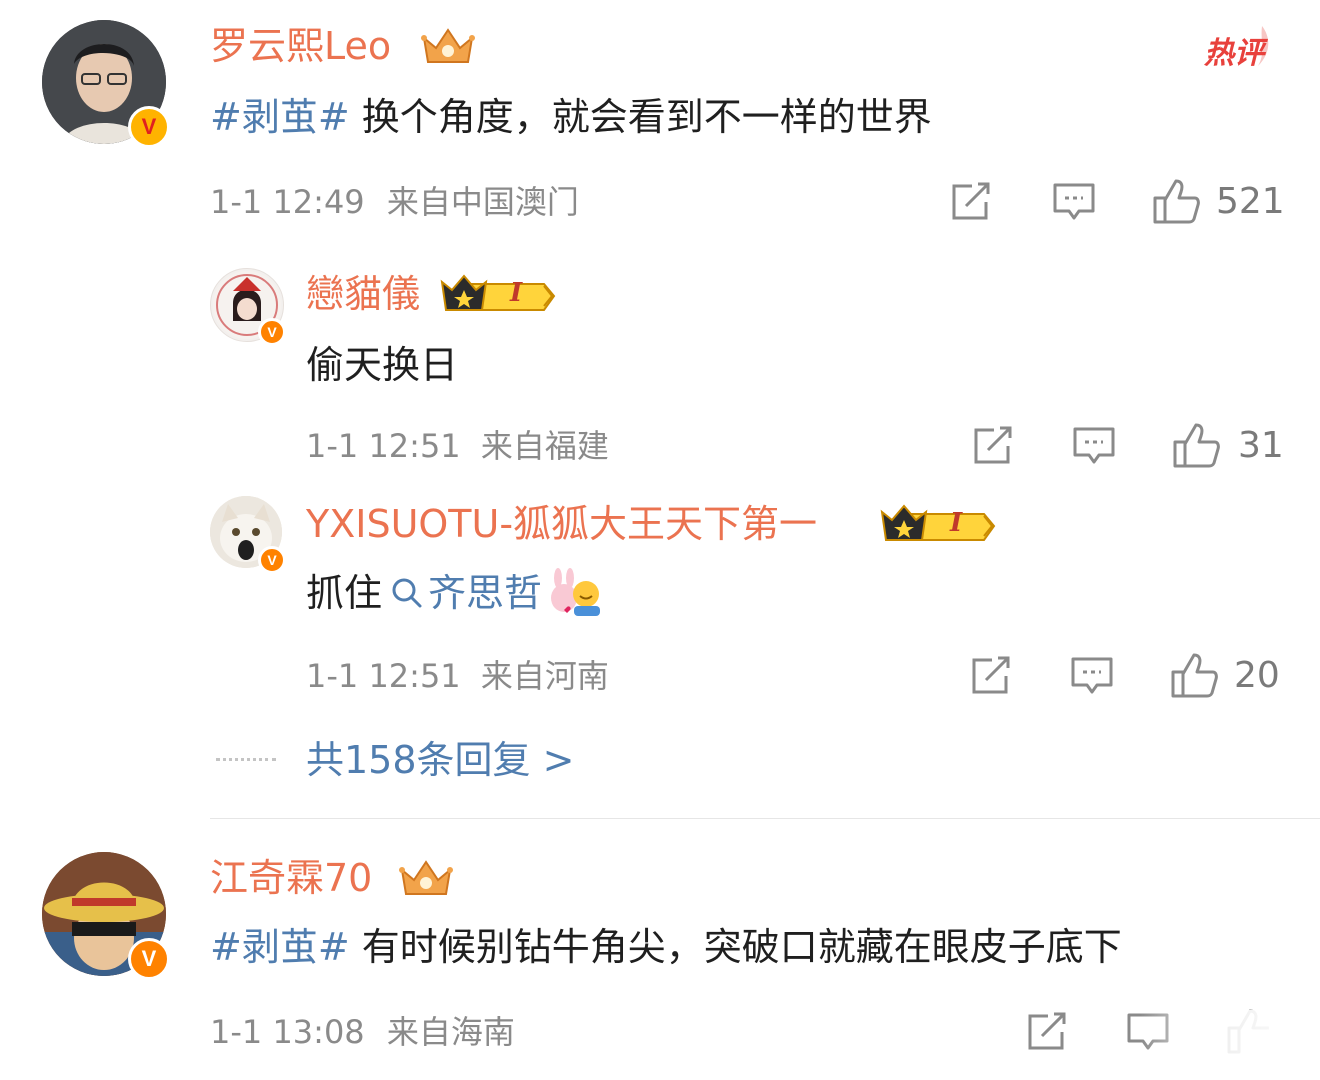 The width and height of the screenshot is (1320, 1080). What do you see at coordinates (482, 202) in the screenshot?
I see `location: 来自中国澳门` at bounding box center [482, 202].